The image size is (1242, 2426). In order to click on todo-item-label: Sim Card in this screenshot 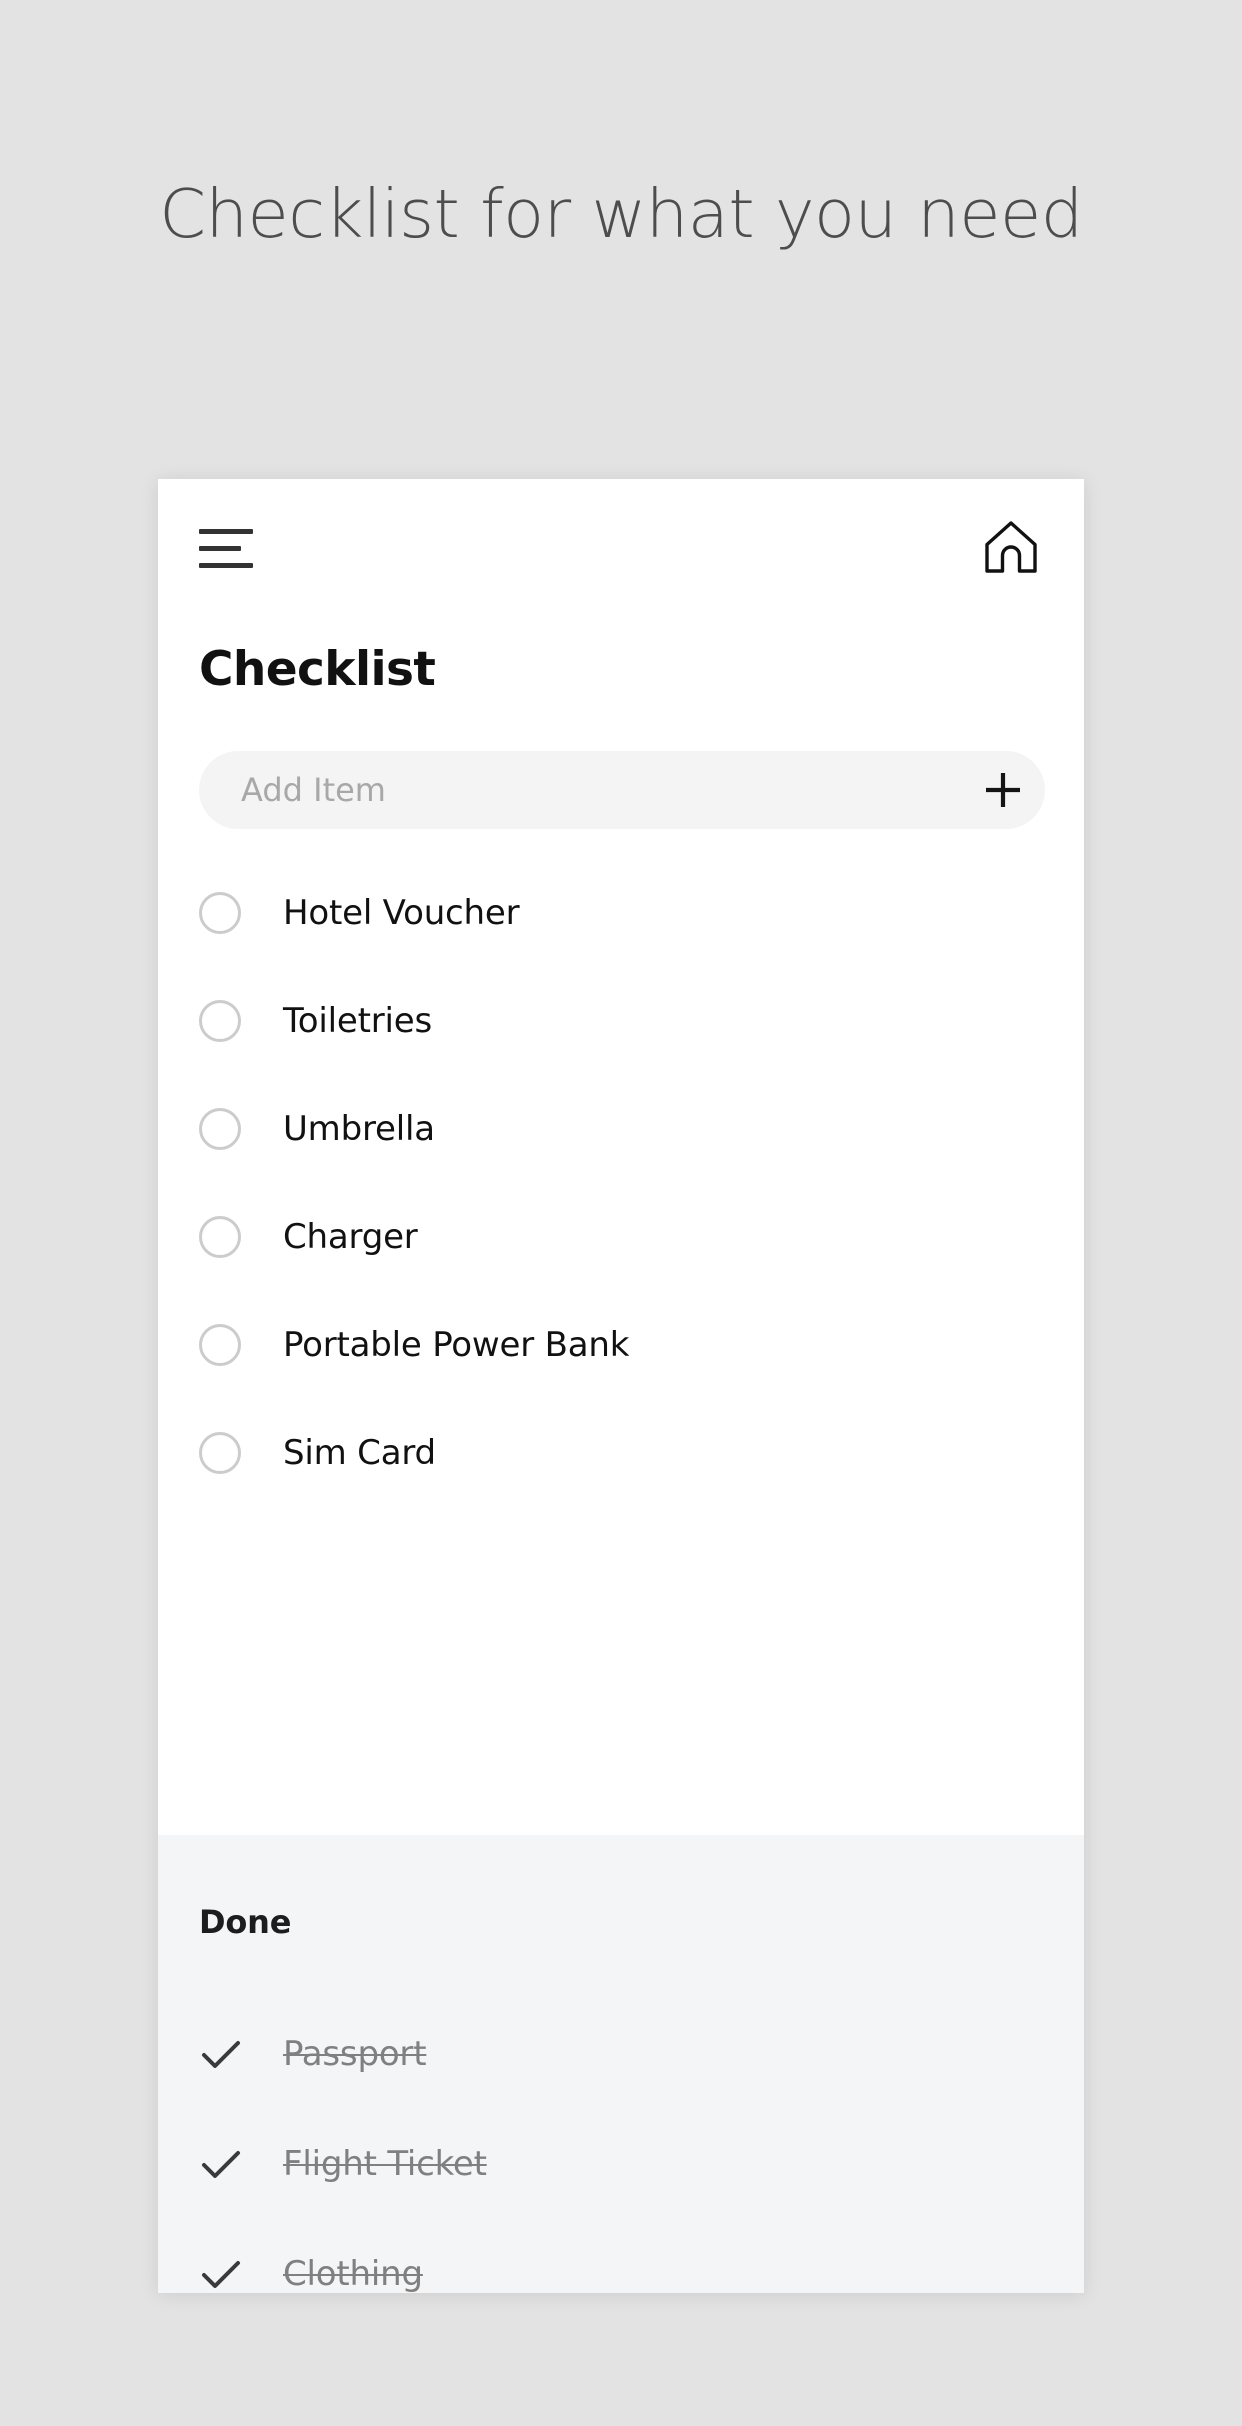, I will do `click(359, 1453)`.